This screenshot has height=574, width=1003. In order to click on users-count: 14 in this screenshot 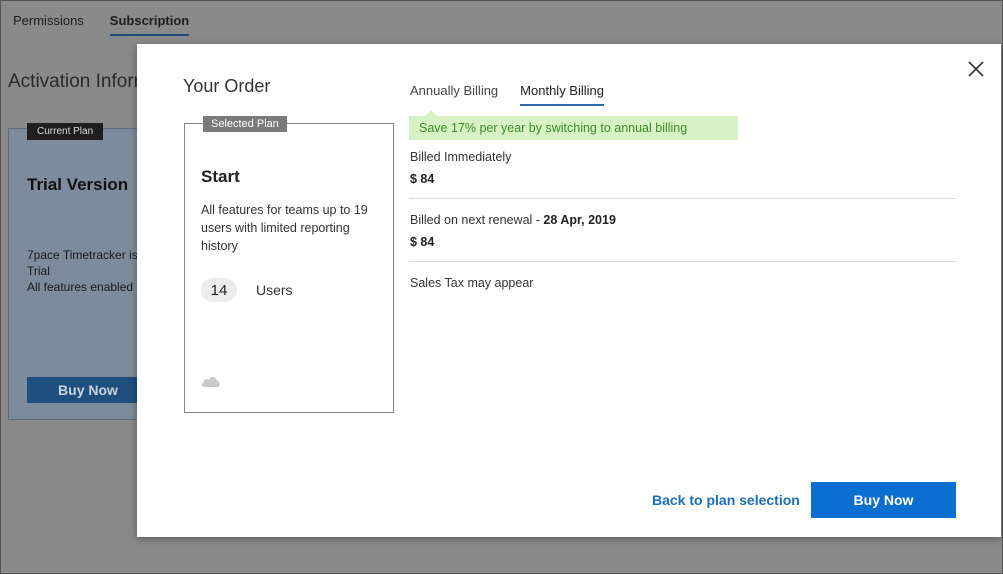, I will do `click(219, 290)`.